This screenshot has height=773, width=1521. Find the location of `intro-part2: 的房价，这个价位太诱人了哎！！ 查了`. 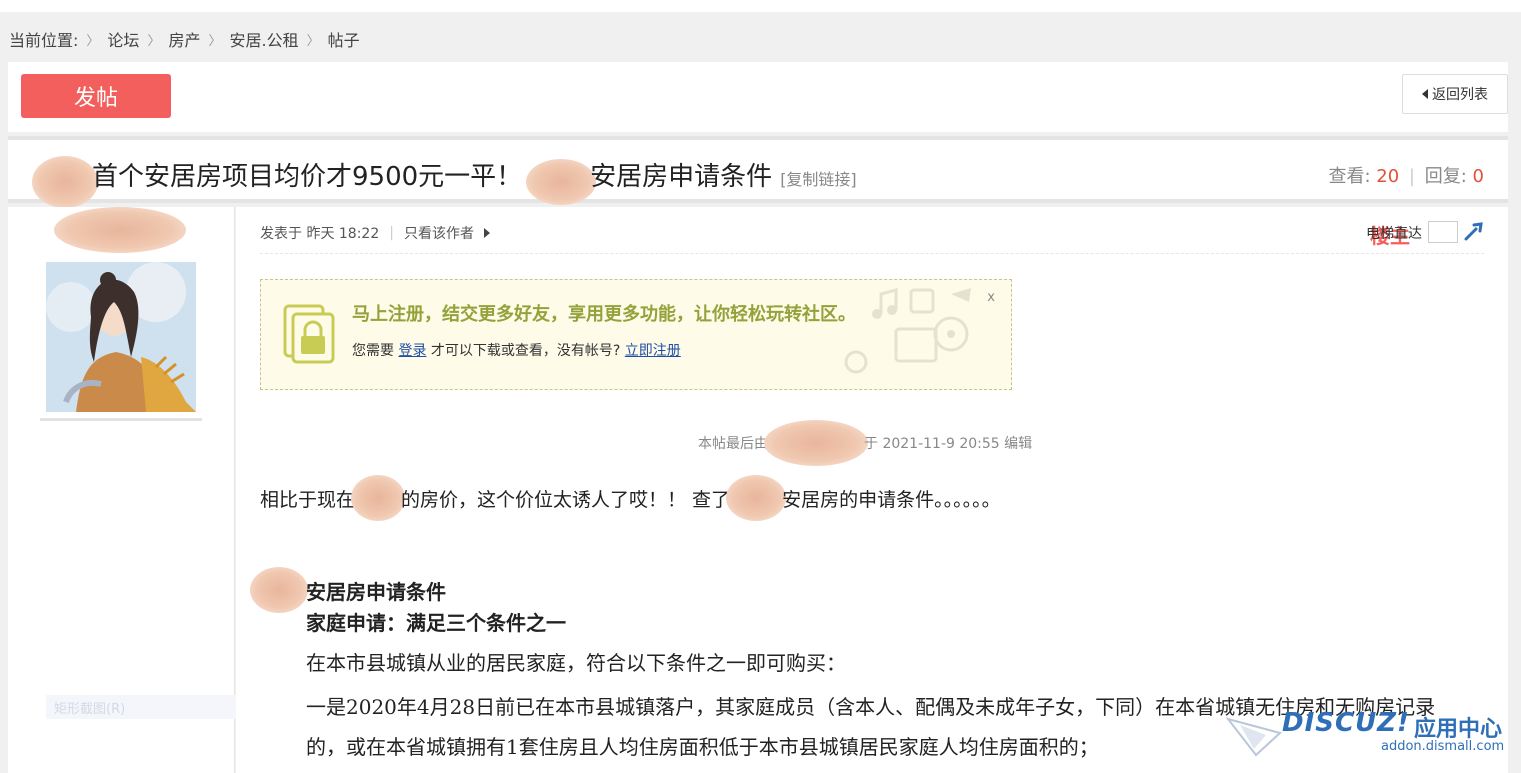

intro-part2: 的房价，这个价位太诱人了哎！！ 查了 is located at coordinates (566, 499).